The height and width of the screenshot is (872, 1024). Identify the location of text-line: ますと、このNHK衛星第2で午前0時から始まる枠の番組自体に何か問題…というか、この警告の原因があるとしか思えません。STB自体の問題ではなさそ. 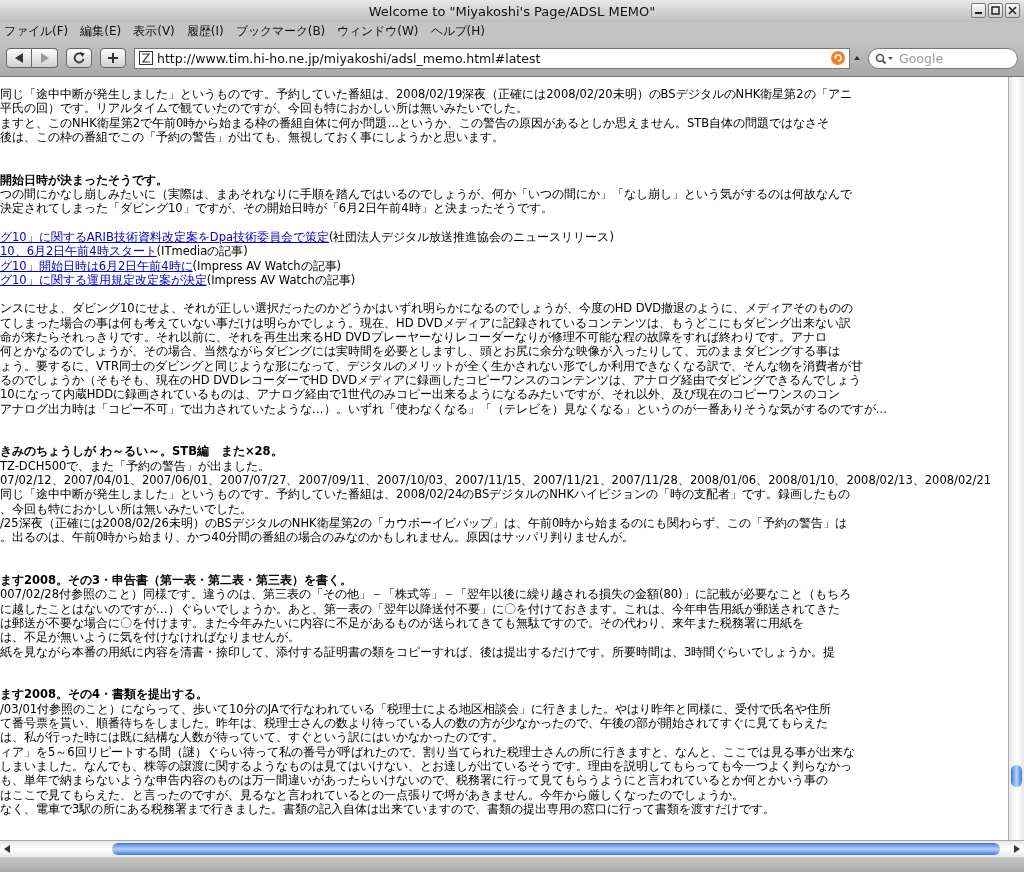
(415, 122).